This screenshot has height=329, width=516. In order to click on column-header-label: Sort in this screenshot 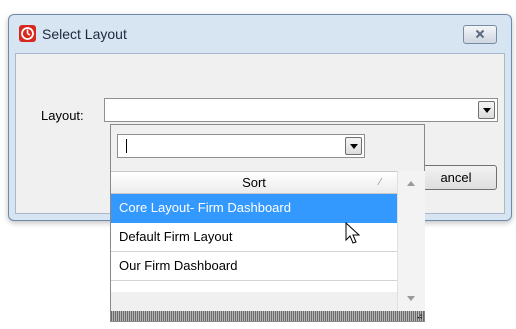, I will do `click(254, 182)`.